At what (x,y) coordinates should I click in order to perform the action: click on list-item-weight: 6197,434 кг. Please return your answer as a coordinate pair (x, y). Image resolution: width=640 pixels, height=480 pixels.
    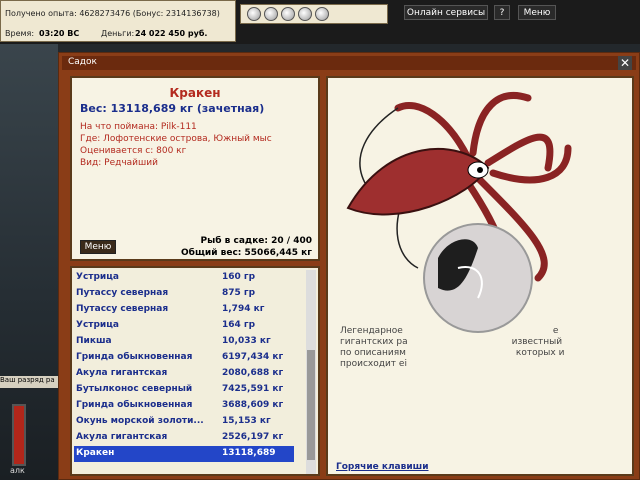
    Looking at the image, I should click on (253, 357).